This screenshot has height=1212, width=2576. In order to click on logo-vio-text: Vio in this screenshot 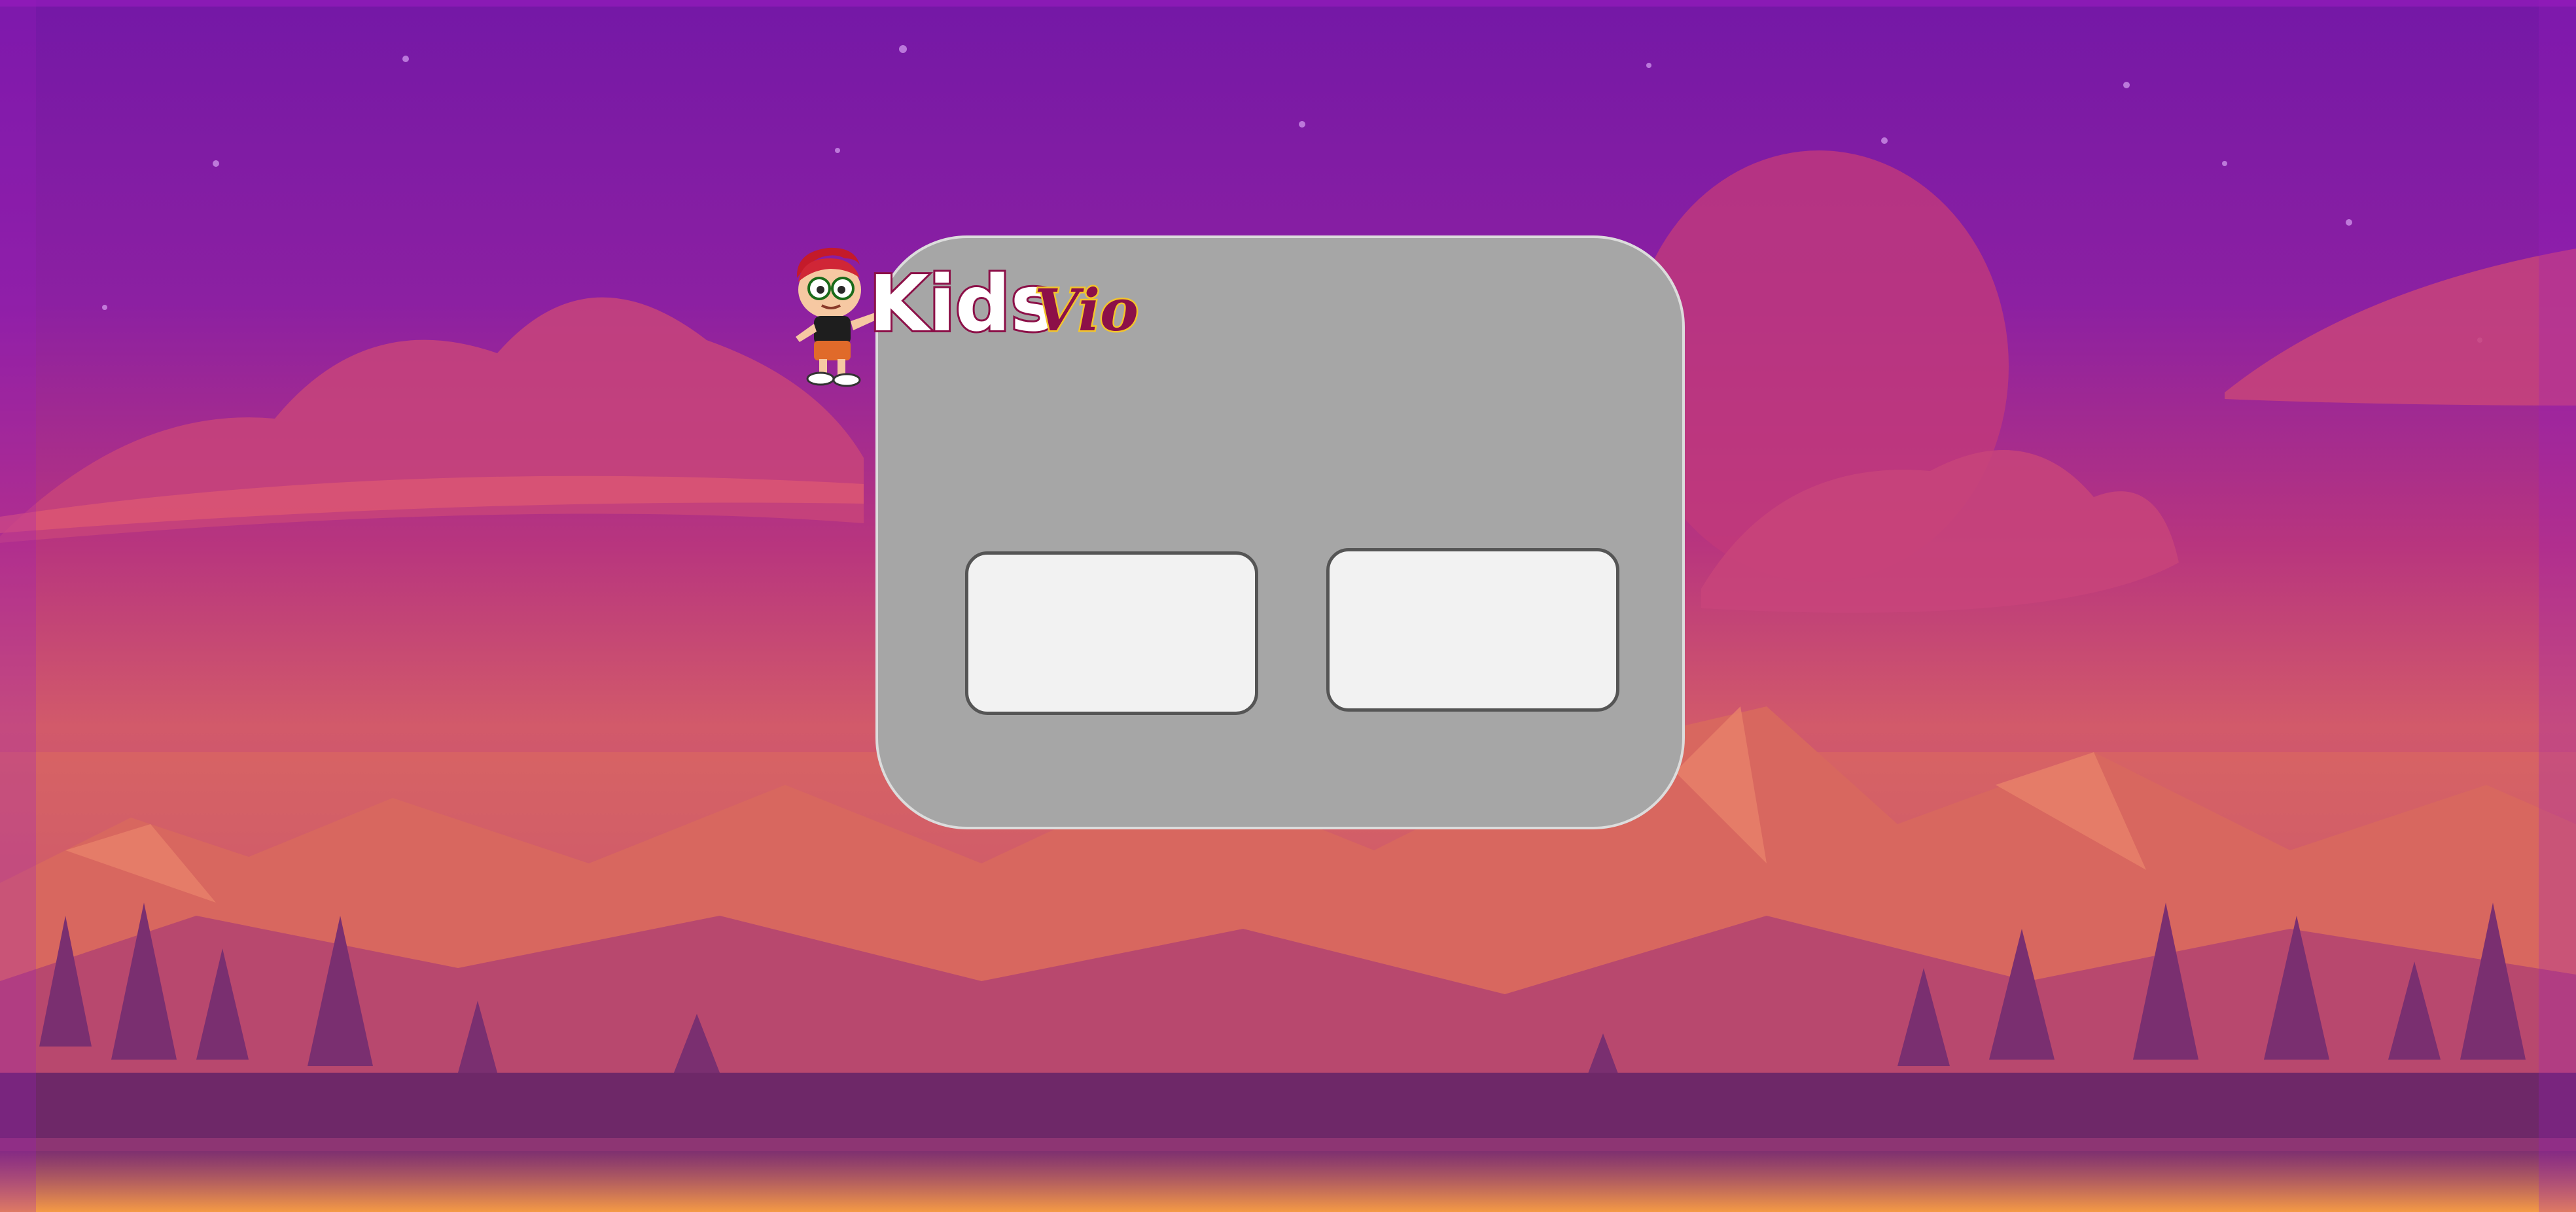, I will do `click(1086, 310)`.